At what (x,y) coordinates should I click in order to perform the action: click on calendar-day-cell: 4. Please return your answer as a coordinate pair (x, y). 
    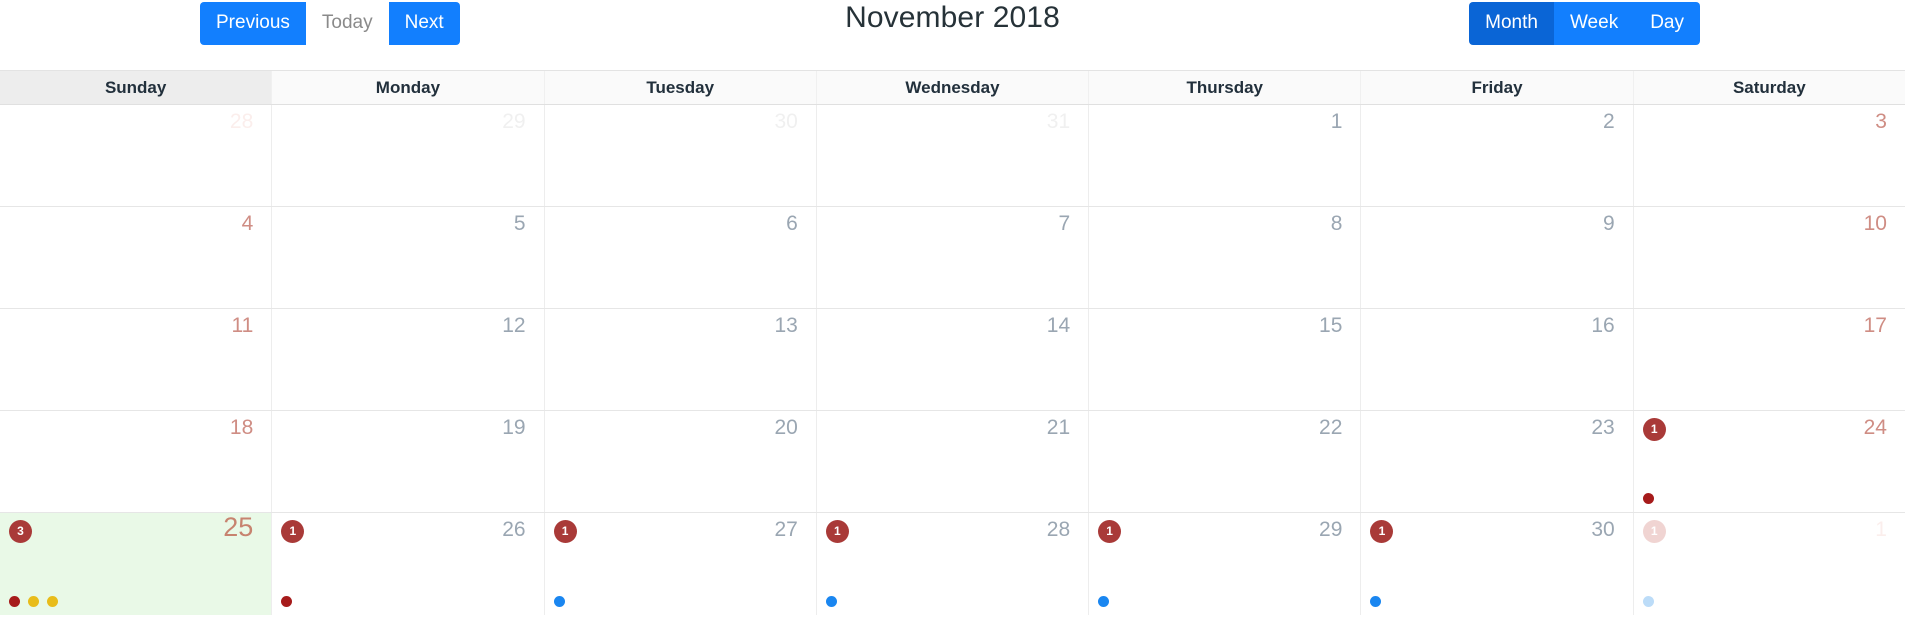
    Looking at the image, I should click on (136, 257).